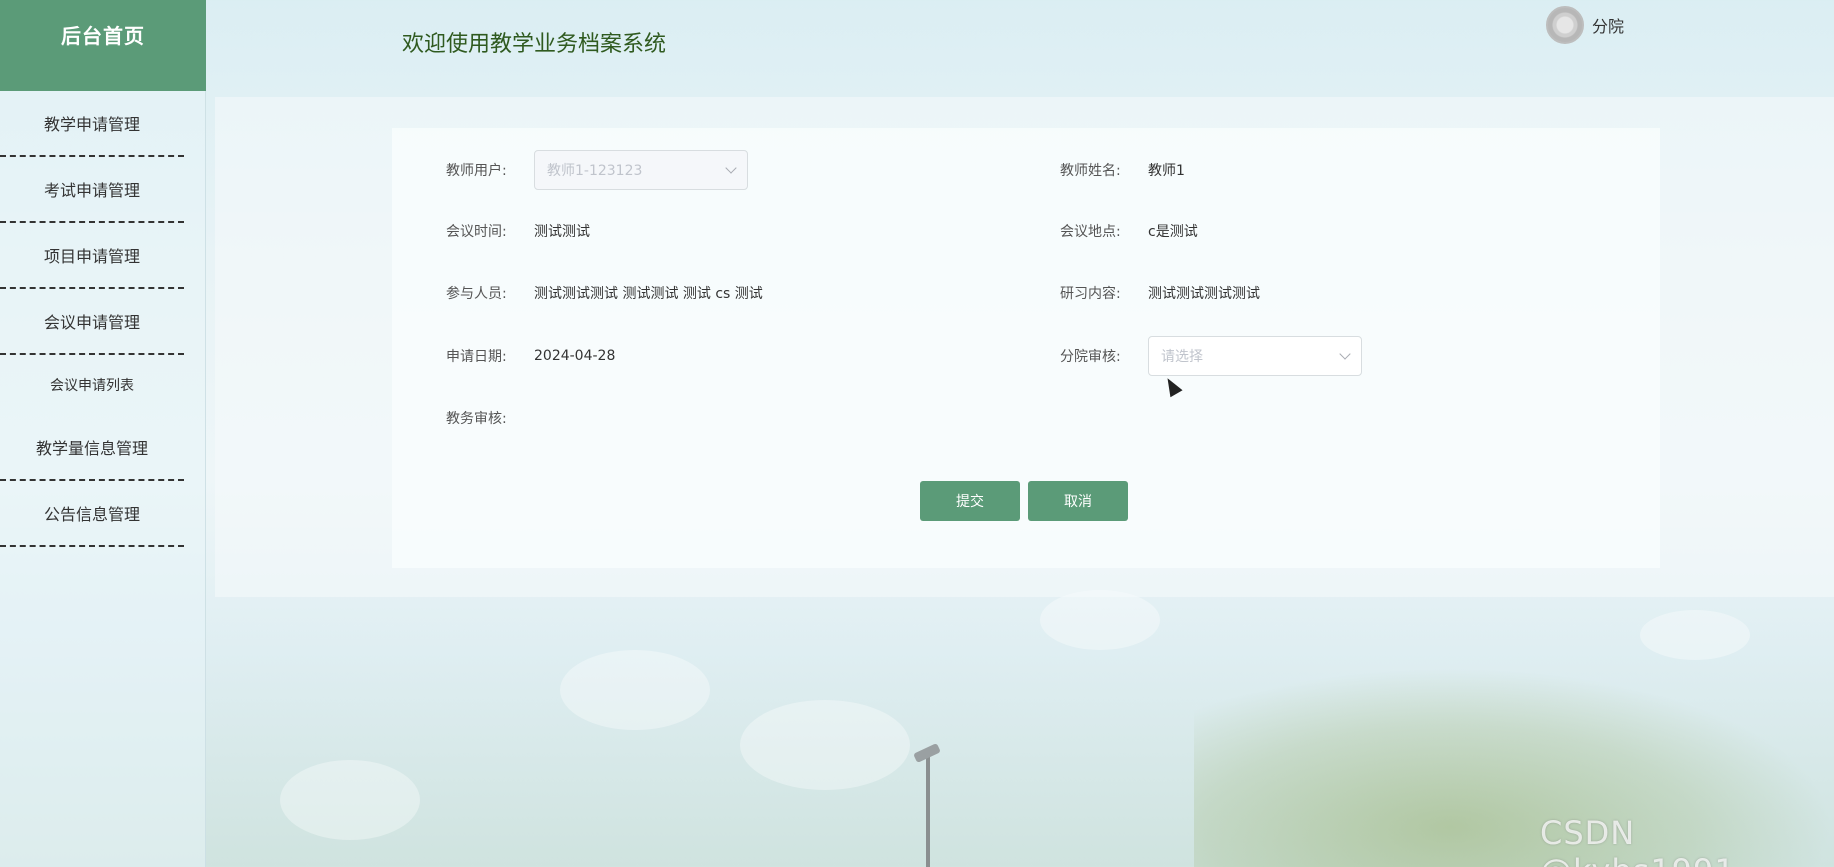  Describe the element at coordinates (1090, 294) in the screenshot. I see `content-label: 研习内容:` at that location.